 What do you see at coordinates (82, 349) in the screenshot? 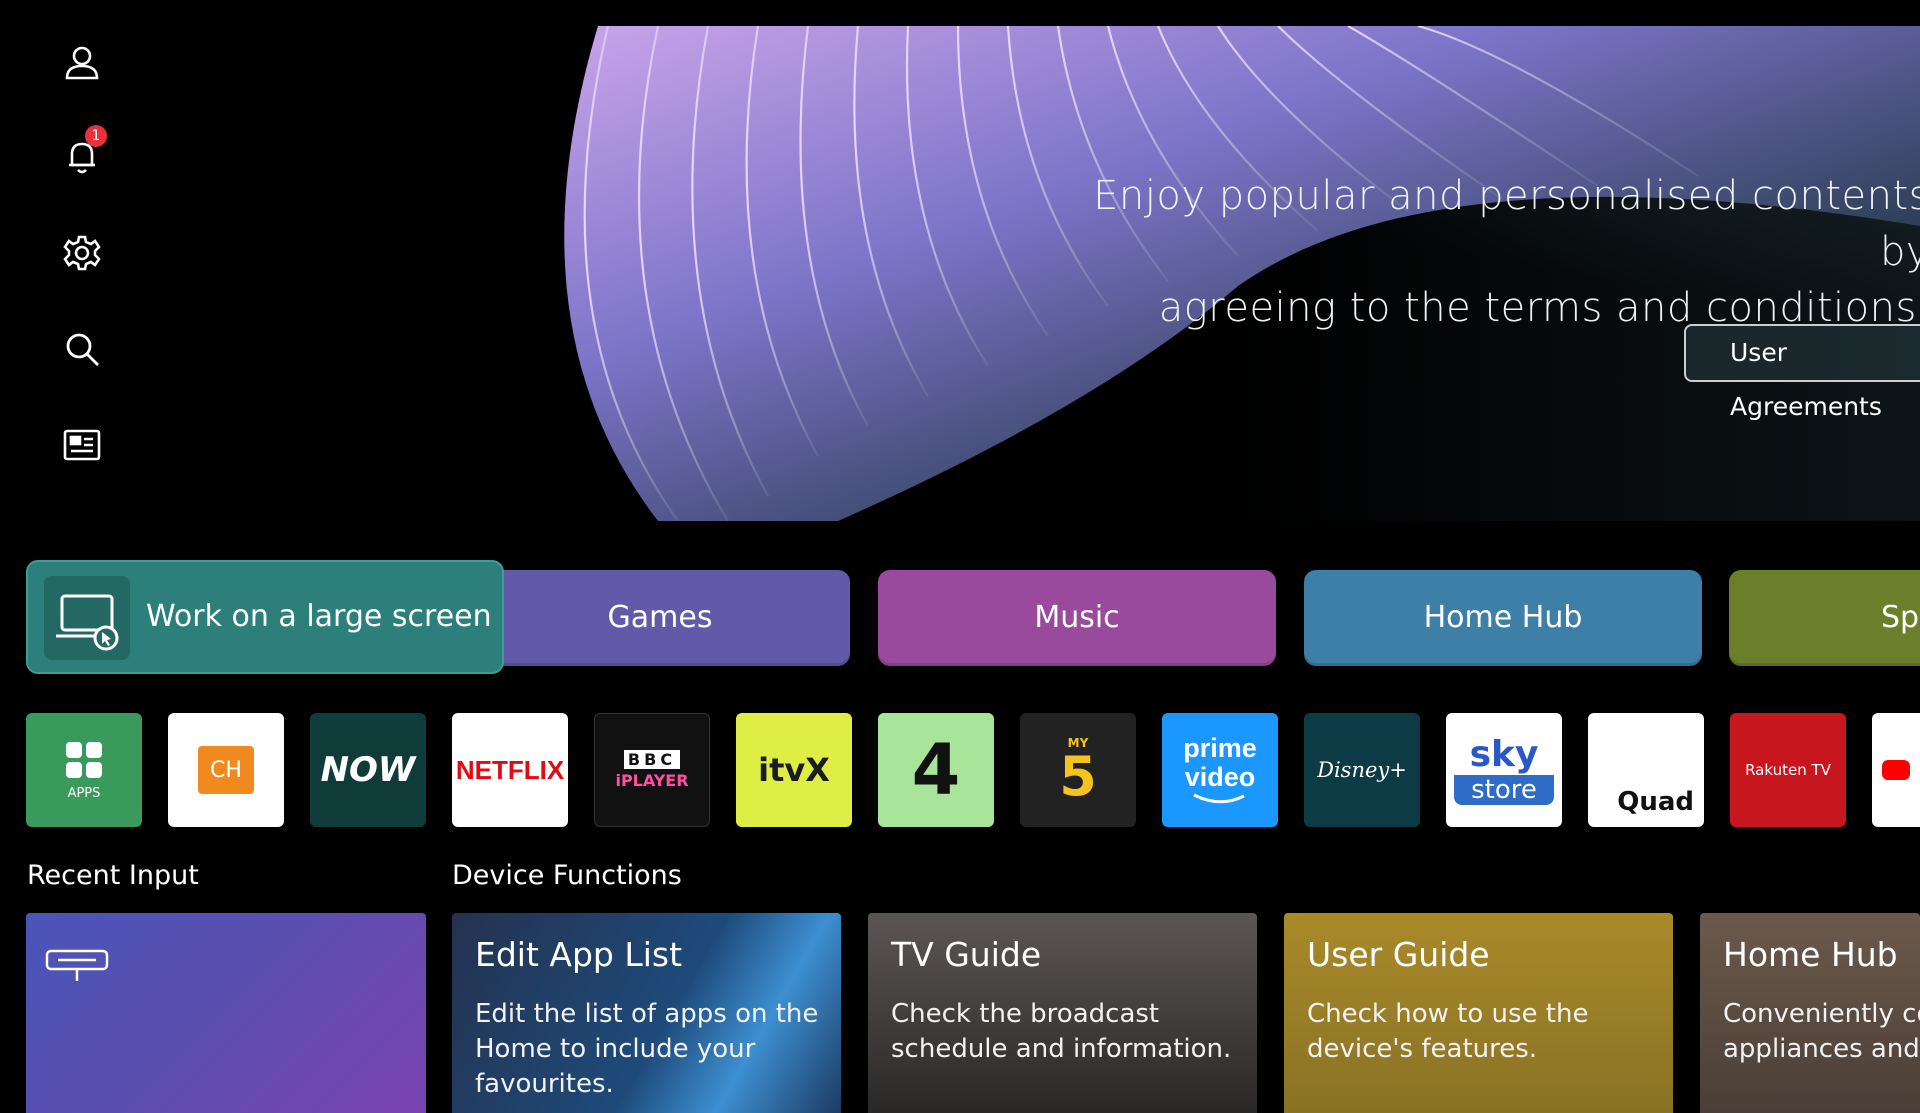
I see `search-icon` at bounding box center [82, 349].